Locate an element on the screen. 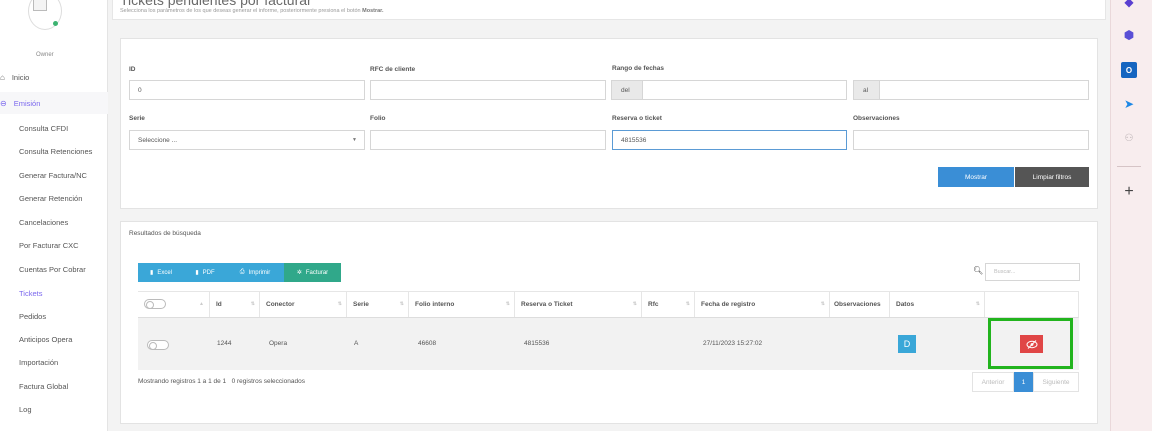 Image resolution: width=1152 pixels, height=431 pixels. pager-prev-button: Anterior is located at coordinates (993, 382).